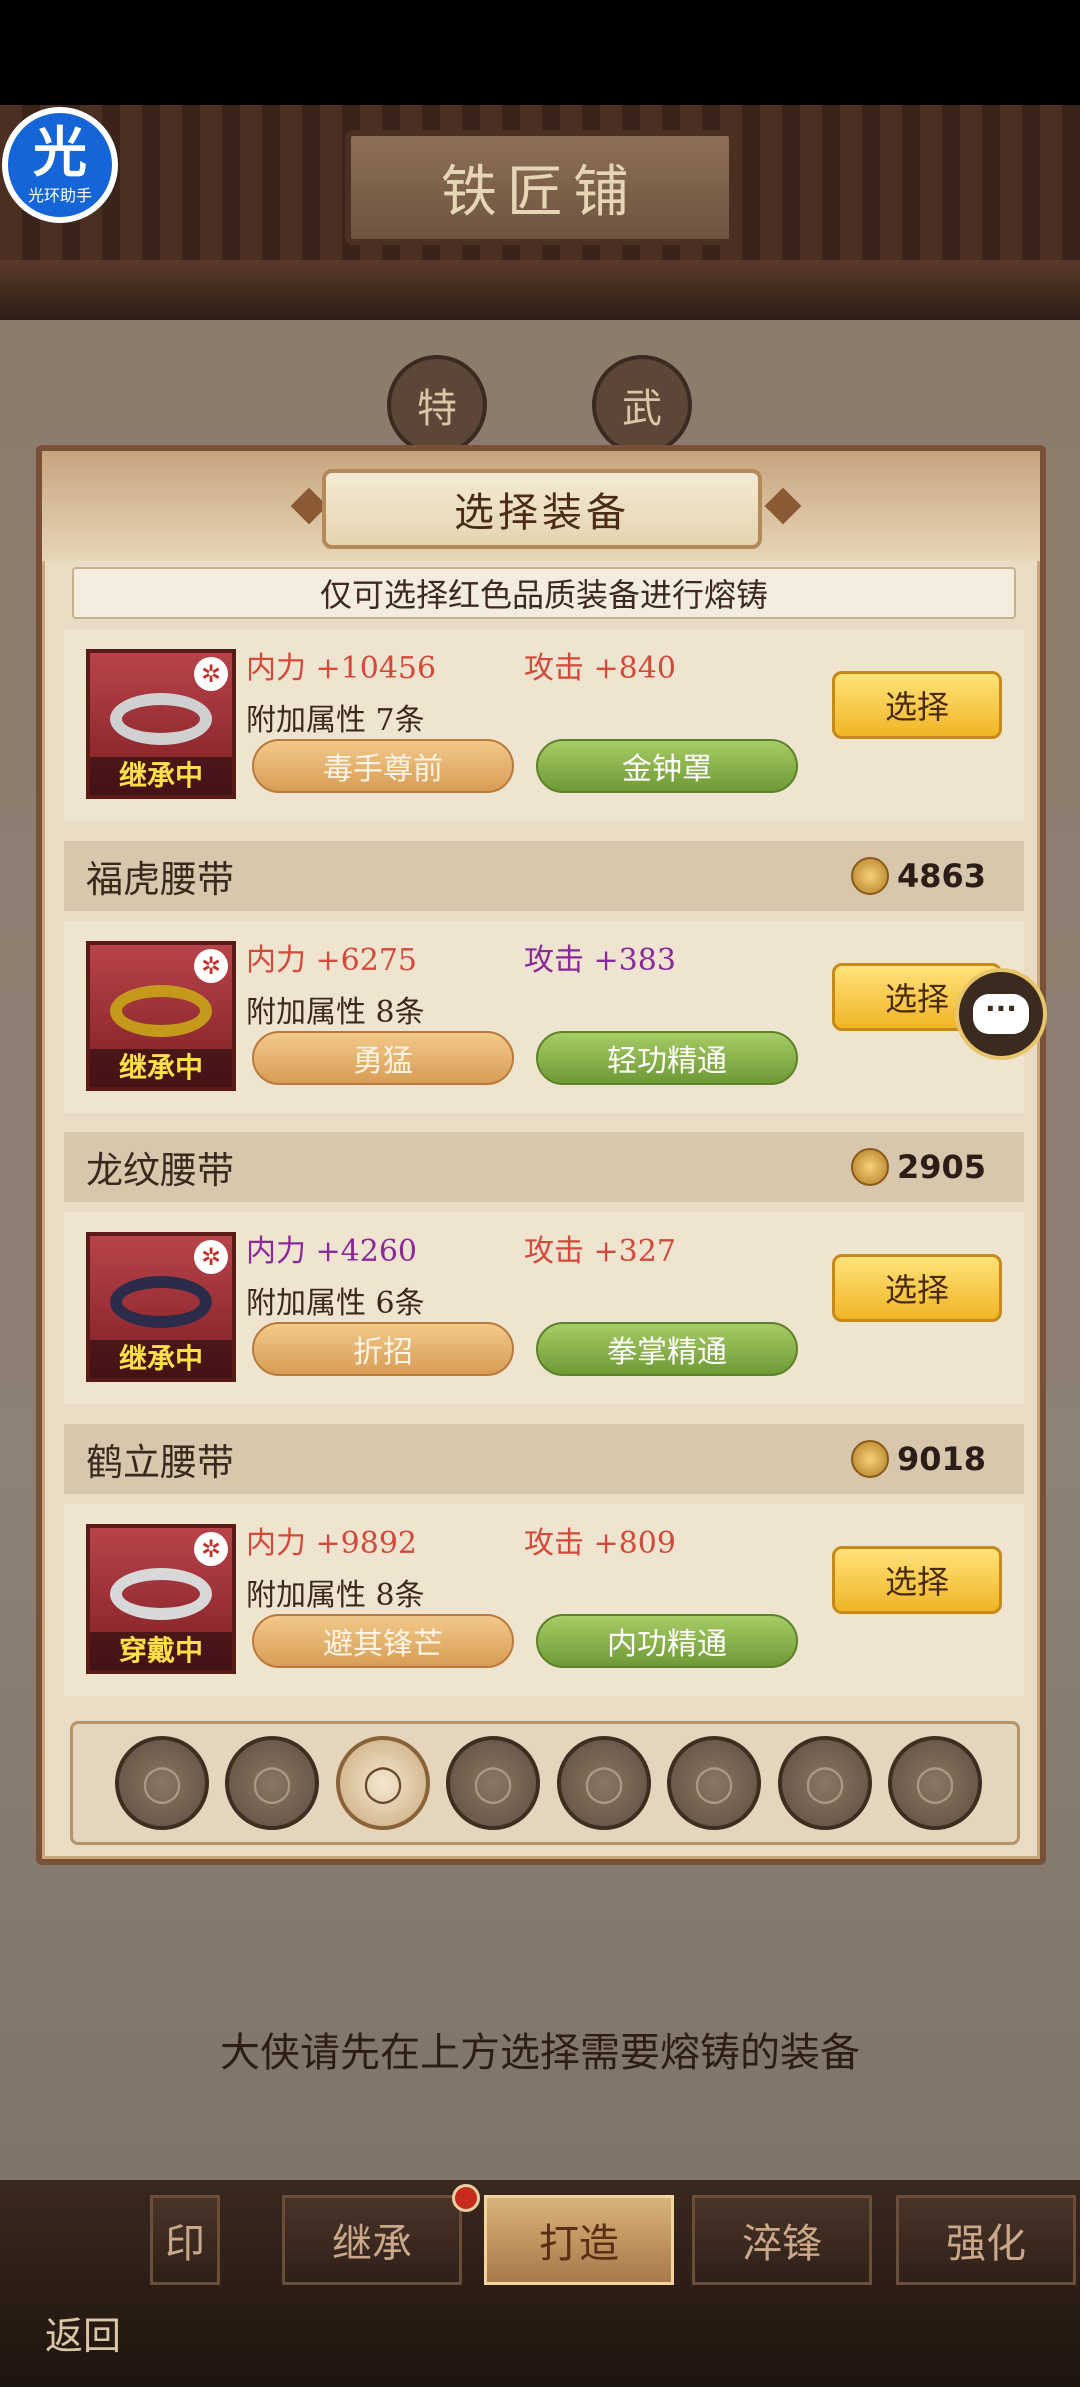 The image size is (1080, 2387). I want to click on equipment-name: 龙纹腰带, so click(160, 1170).